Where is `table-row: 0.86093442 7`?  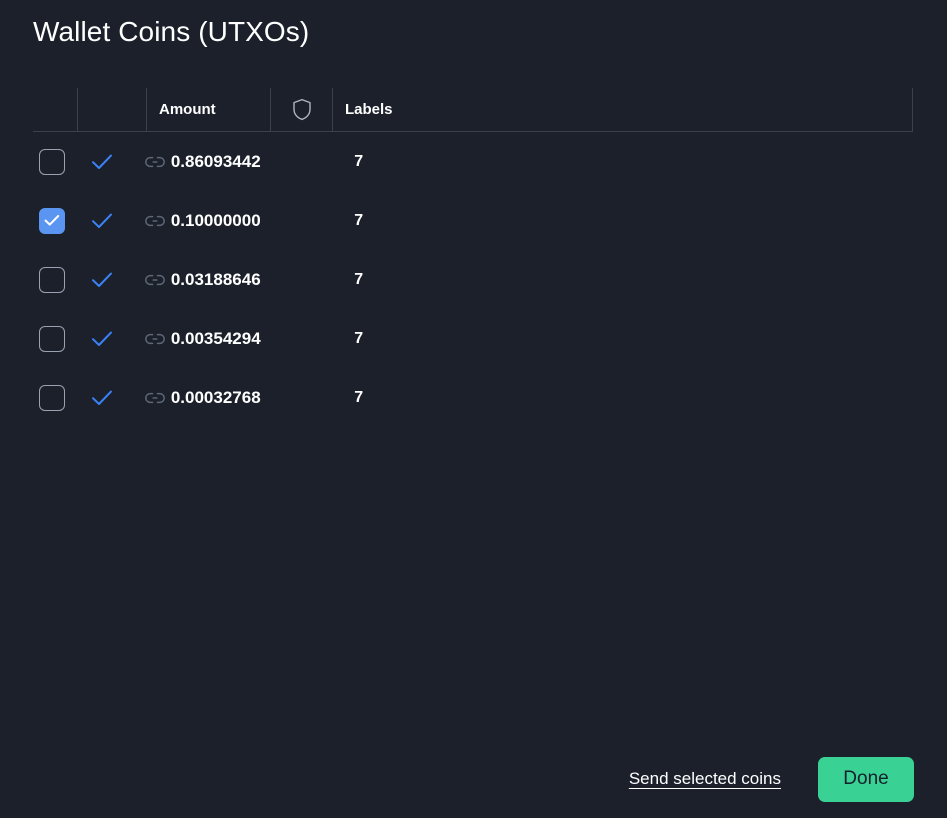 table-row: 0.86093442 7 is located at coordinates (473, 161).